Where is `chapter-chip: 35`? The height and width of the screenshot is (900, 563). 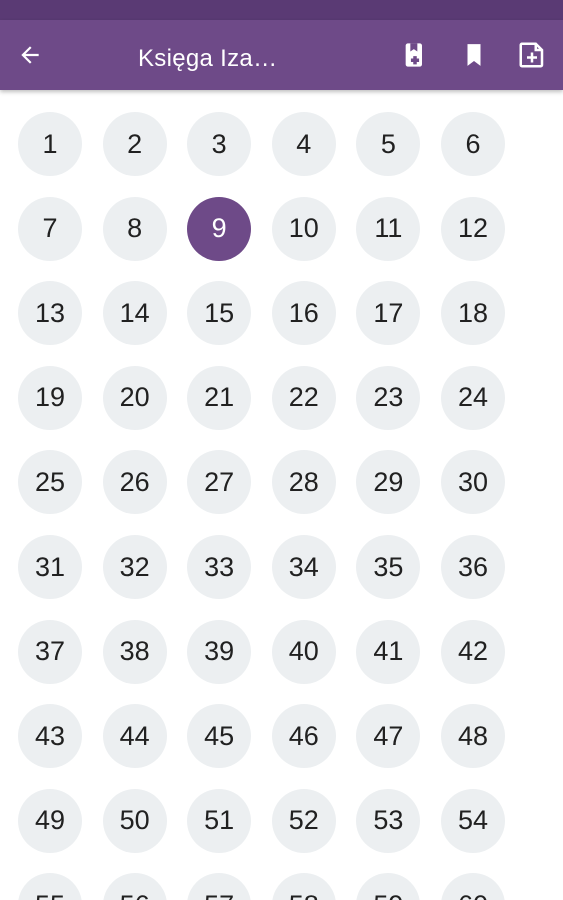 chapter-chip: 35 is located at coordinates (388, 567).